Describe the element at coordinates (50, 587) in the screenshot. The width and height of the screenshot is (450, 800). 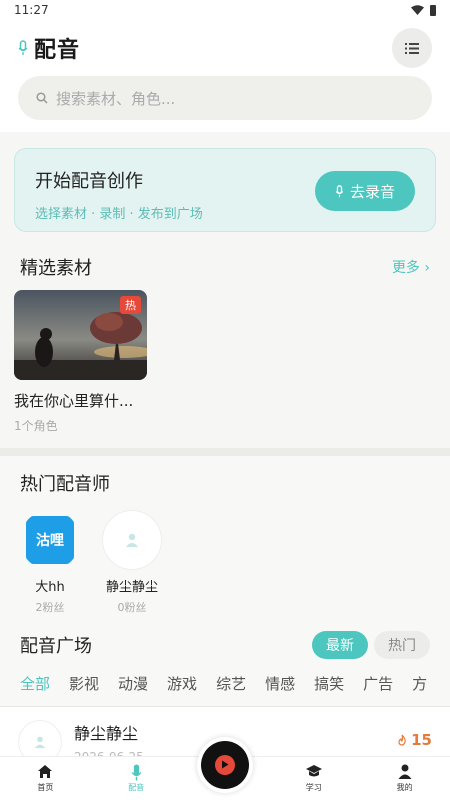
I see `artist-name: 大hh` at that location.